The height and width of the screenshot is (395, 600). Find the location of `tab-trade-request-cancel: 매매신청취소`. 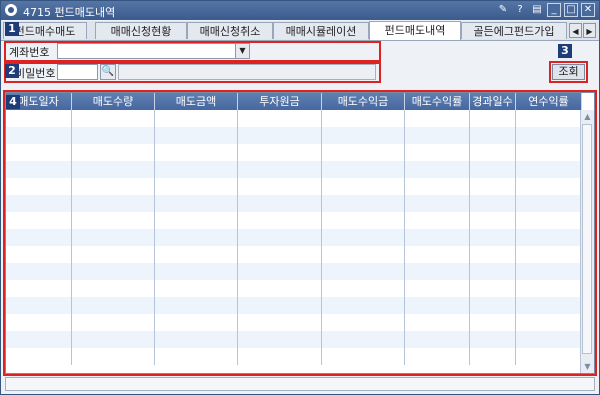

tab-trade-request-cancel: 매매신청취소 is located at coordinates (230, 30).